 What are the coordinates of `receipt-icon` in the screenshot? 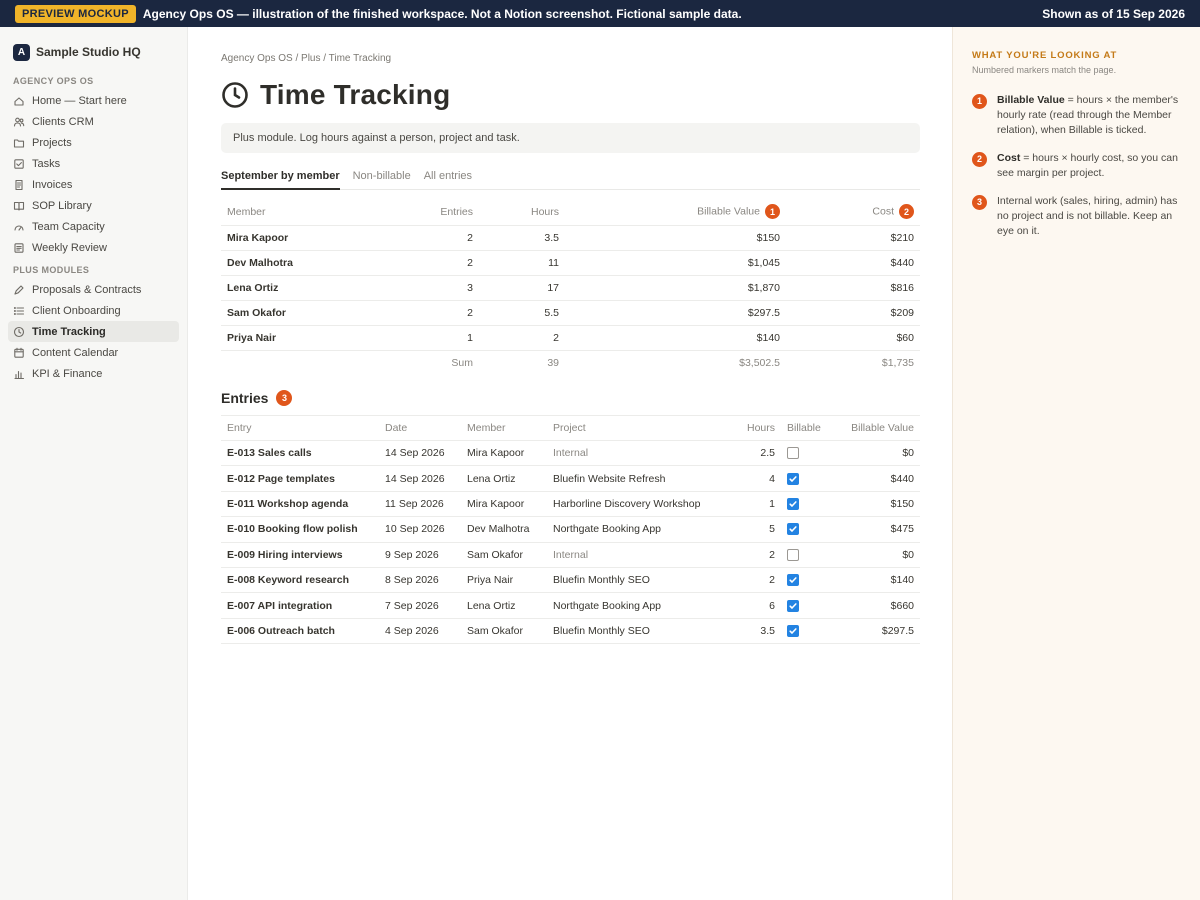 It's located at (19, 185).